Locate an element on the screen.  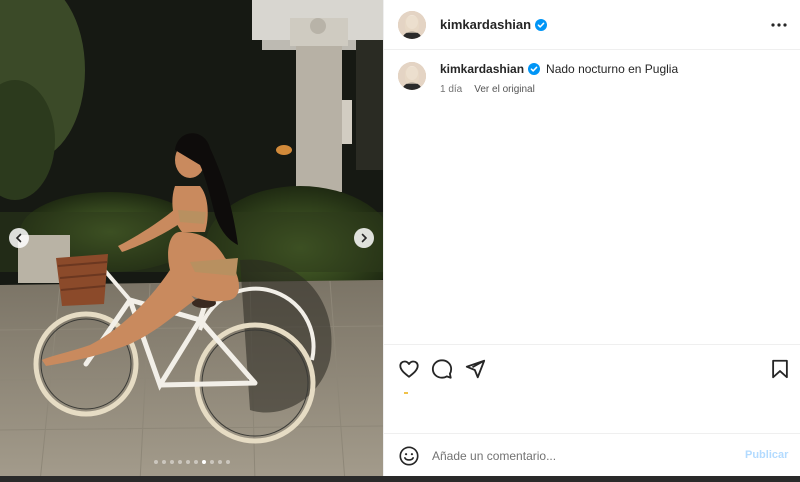
post-actions is located at coordinates (592, 367).